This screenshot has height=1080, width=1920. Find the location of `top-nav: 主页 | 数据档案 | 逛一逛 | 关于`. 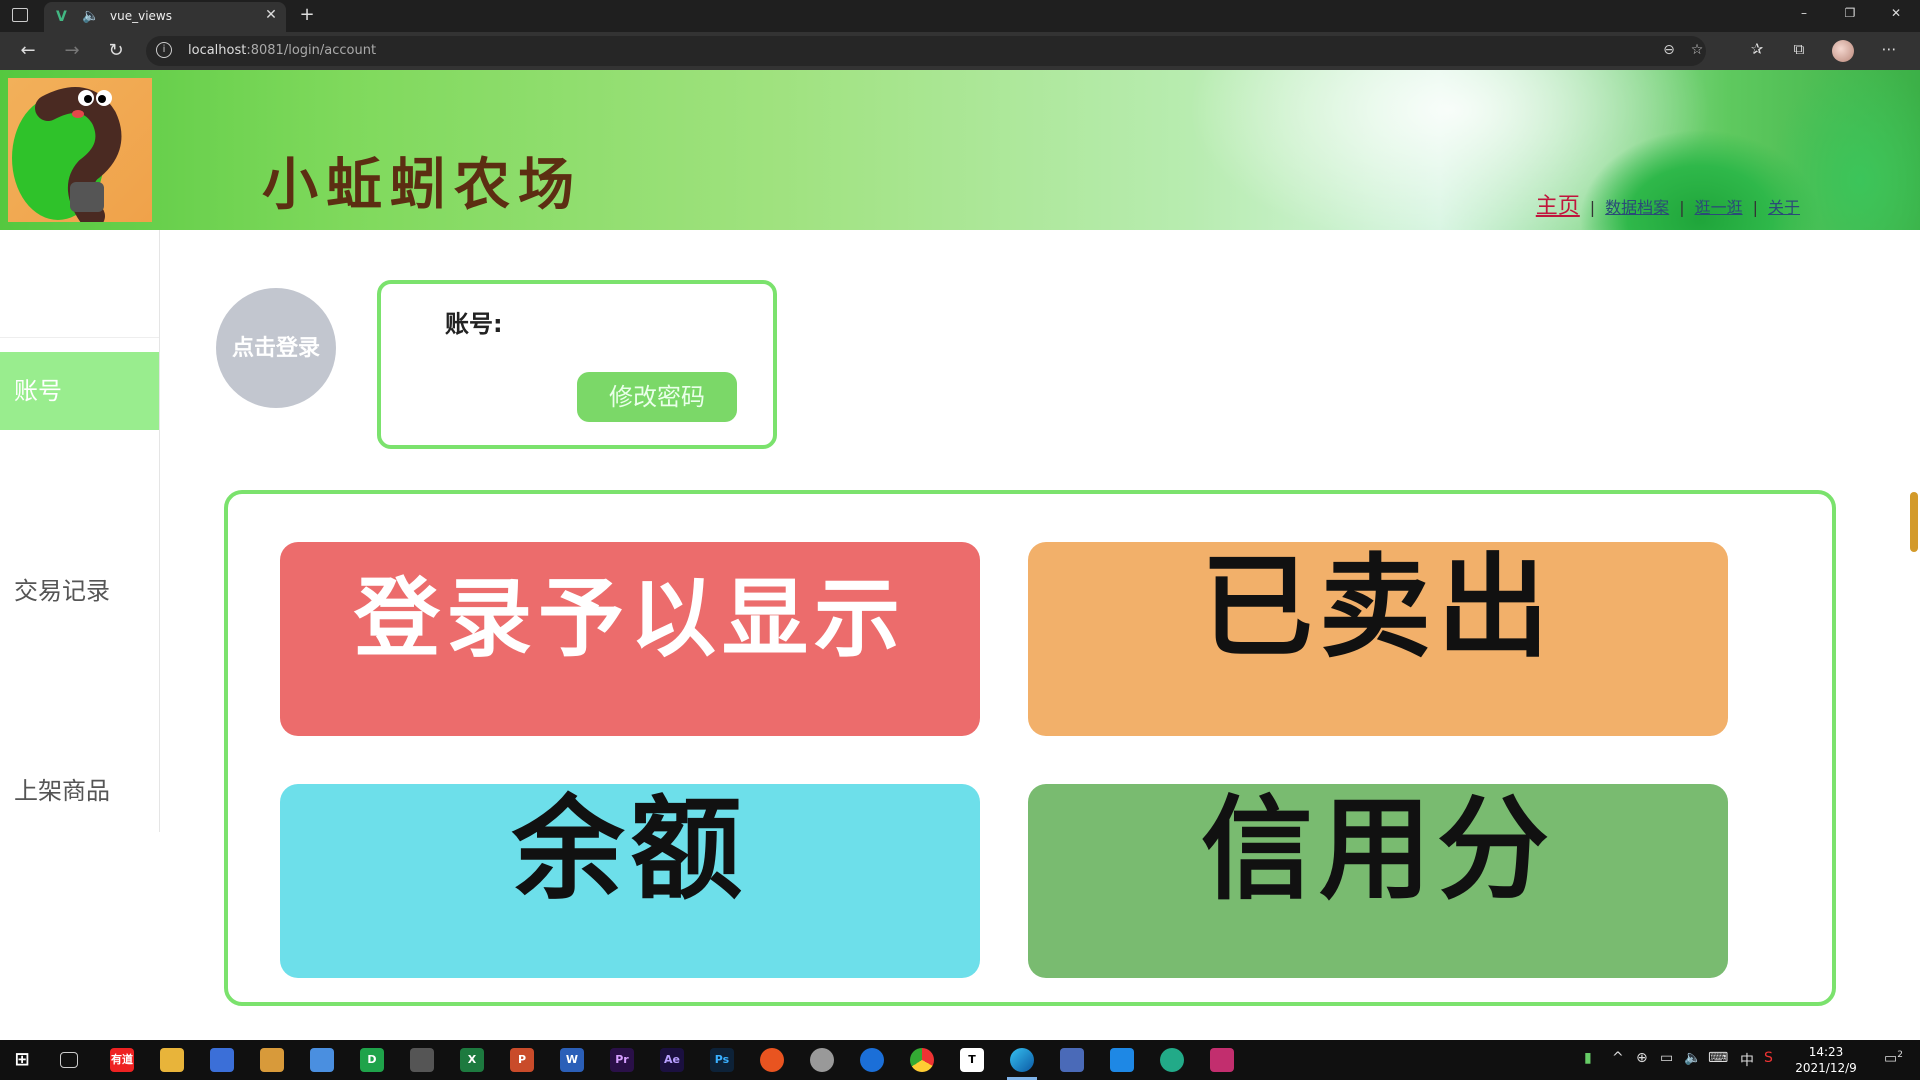

top-nav: 主页 | 数据档案 | 逛一逛 | 关于 is located at coordinates (1668, 204).